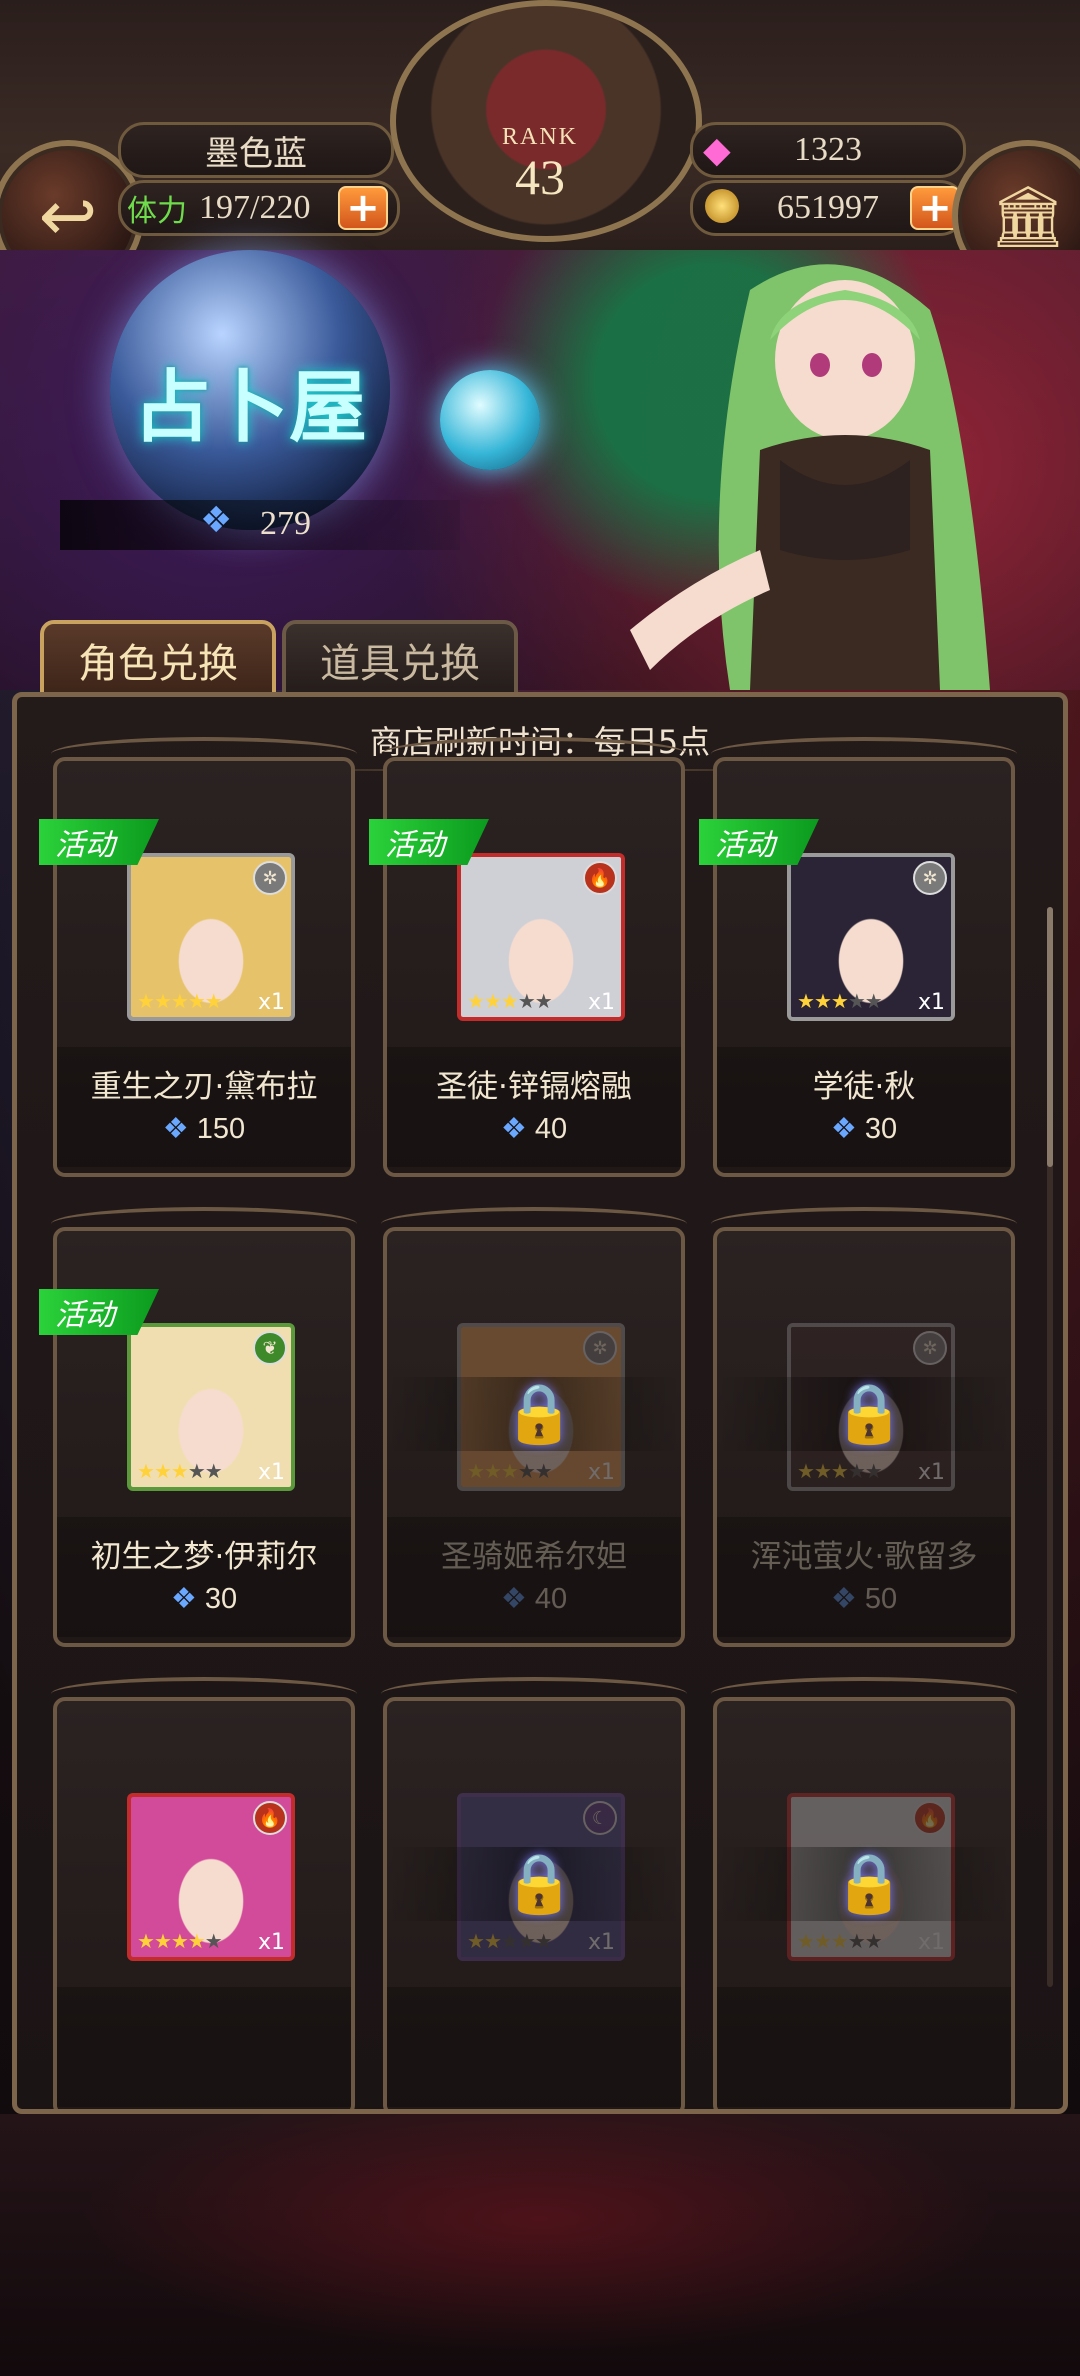 The height and width of the screenshot is (2376, 1080). Describe the element at coordinates (864, 1087) in the screenshot. I see `character-name: 学徒·秋` at that location.